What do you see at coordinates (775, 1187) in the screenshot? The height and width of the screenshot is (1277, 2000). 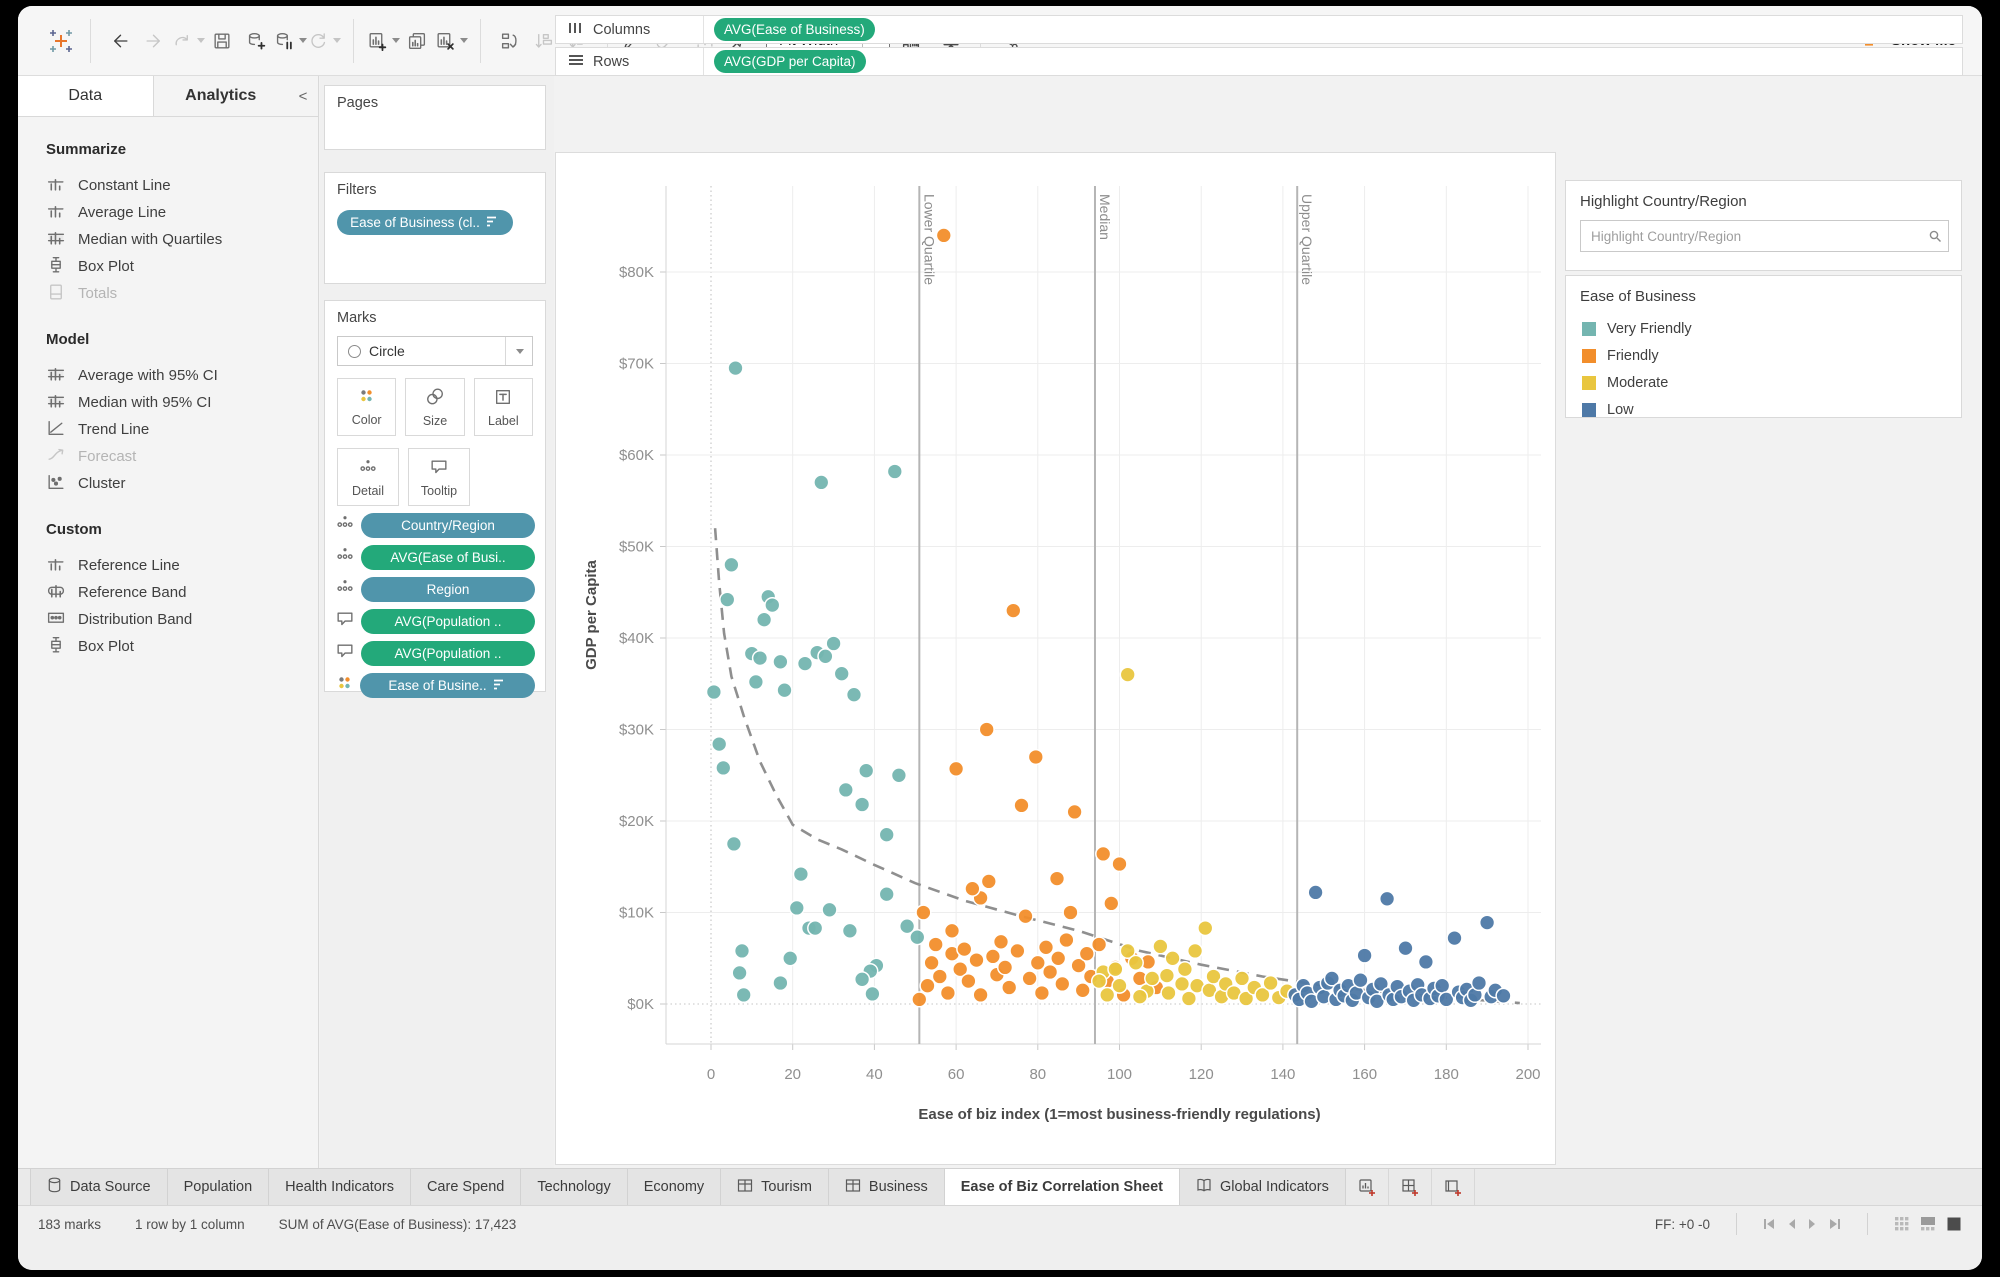 I see `sheet-tab-tourism: Tourism` at bounding box center [775, 1187].